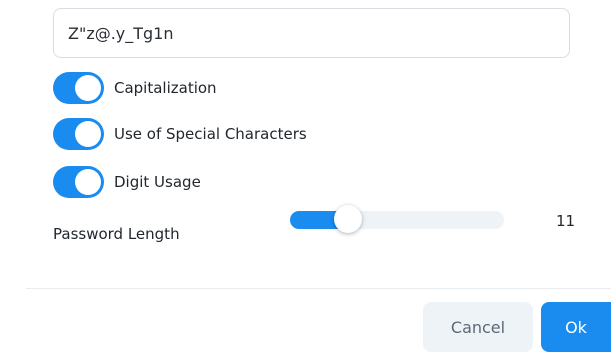 This screenshot has height=352, width=611. I want to click on ok-button: Ok, so click(576, 327).